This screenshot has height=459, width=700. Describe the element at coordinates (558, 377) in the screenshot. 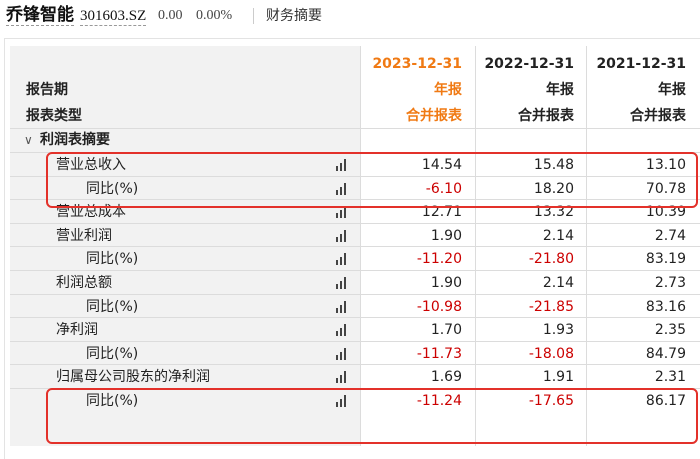

I see `cell-value: 1.91` at that location.